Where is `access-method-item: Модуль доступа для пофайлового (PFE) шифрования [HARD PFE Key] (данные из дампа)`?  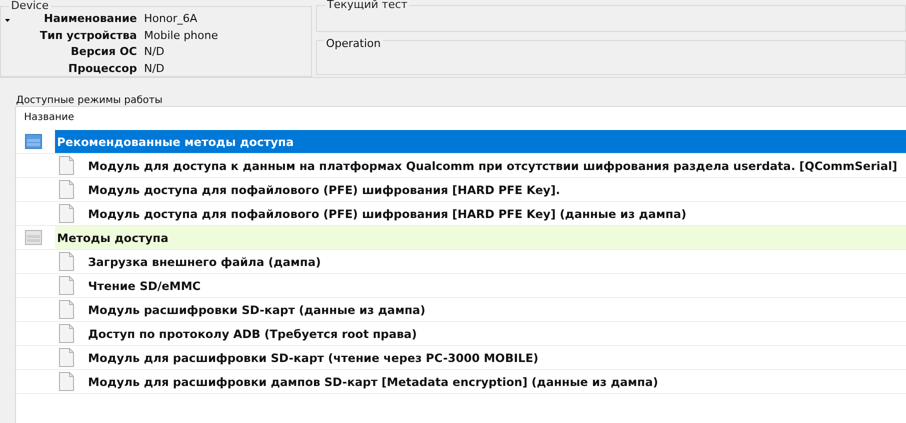
access-method-item: Модуль доступа для пофайлового (PFE) шифрования [HARD PFE Key] (данные из дампа) is located at coordinates (387, 213).